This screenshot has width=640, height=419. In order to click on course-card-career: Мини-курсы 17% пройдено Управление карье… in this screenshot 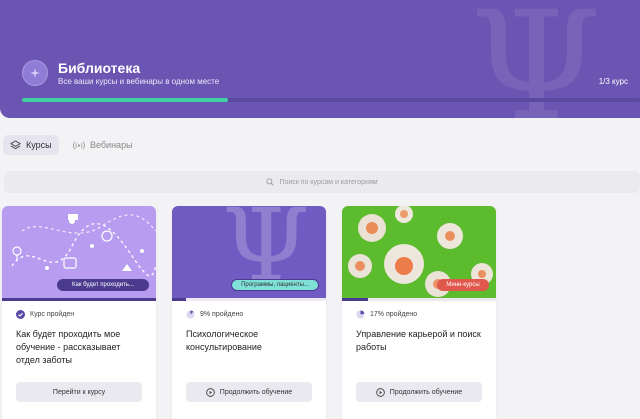, I will do `click(419, 312)`.